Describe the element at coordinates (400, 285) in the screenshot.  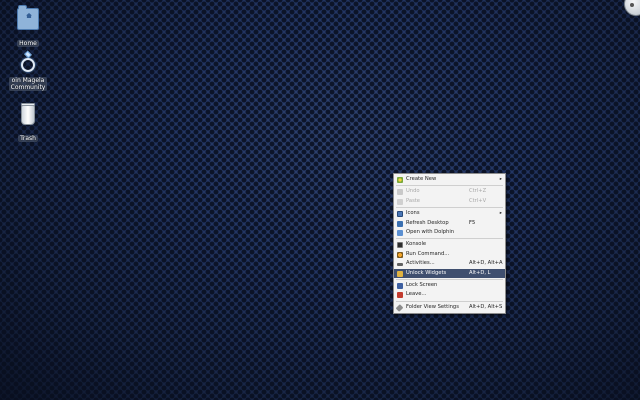
I see `lock-screen-icon` at that location.